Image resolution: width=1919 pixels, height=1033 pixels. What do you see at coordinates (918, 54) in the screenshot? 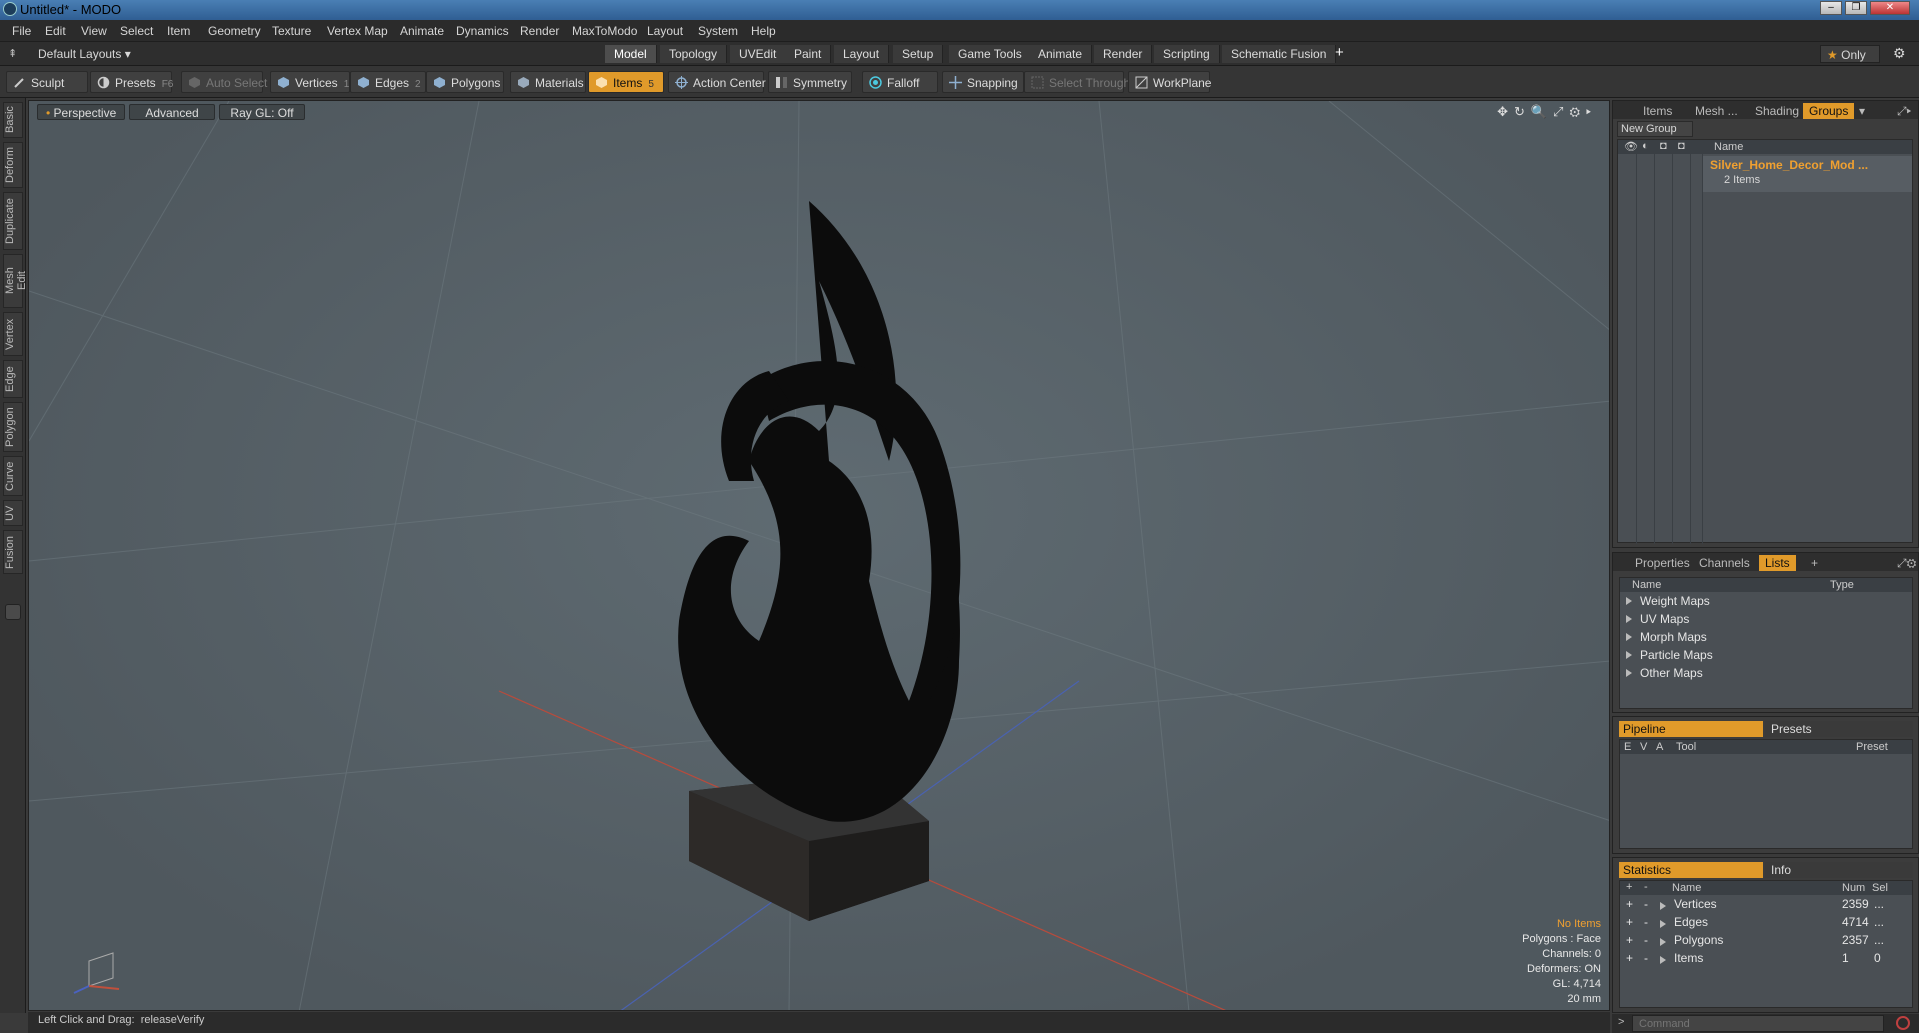
I see `tab-setup: Setup` at bounding box center [918, 54].